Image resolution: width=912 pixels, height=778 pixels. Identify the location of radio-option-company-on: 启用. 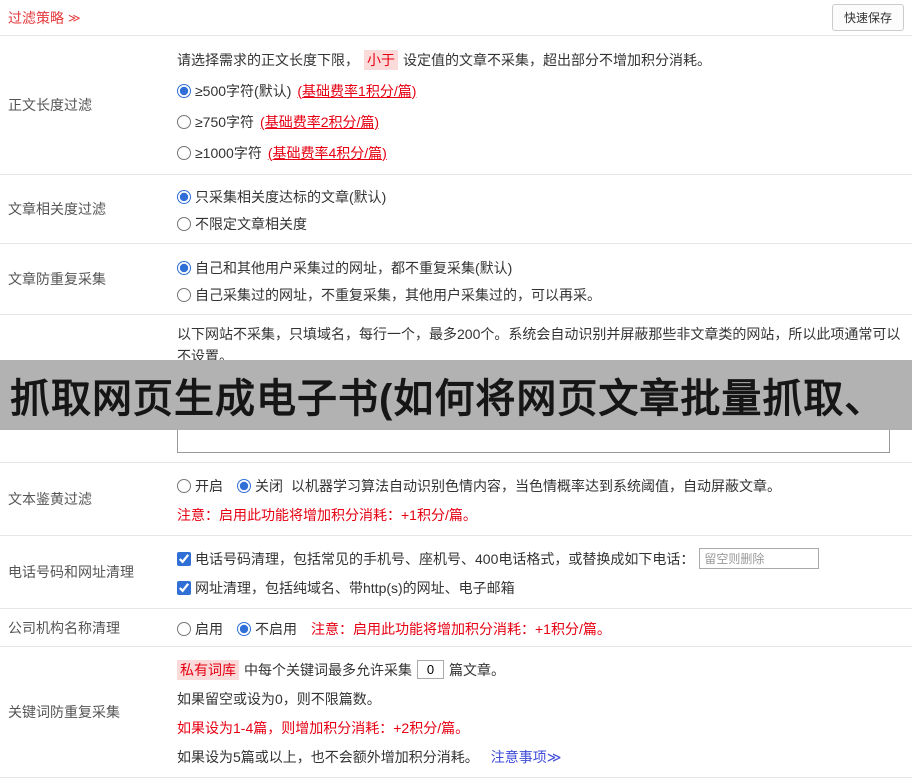
(200, 629).